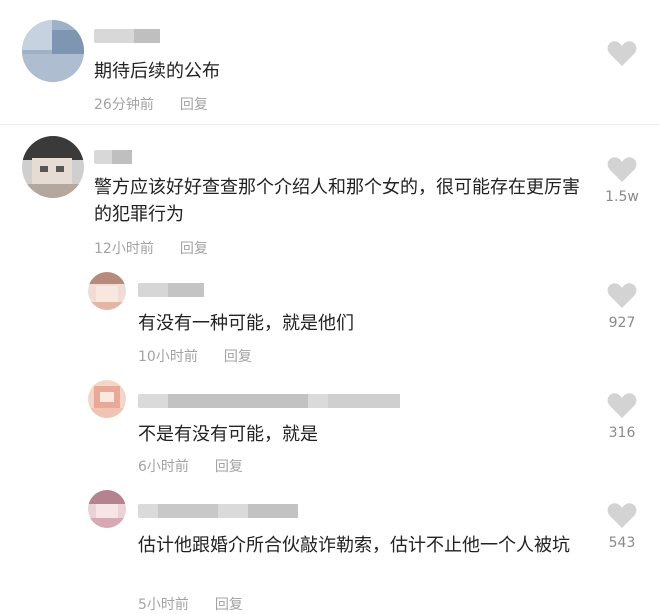 This screenshot has width=660, height=614. I want to click on like-count: 927, so click(622, 323).